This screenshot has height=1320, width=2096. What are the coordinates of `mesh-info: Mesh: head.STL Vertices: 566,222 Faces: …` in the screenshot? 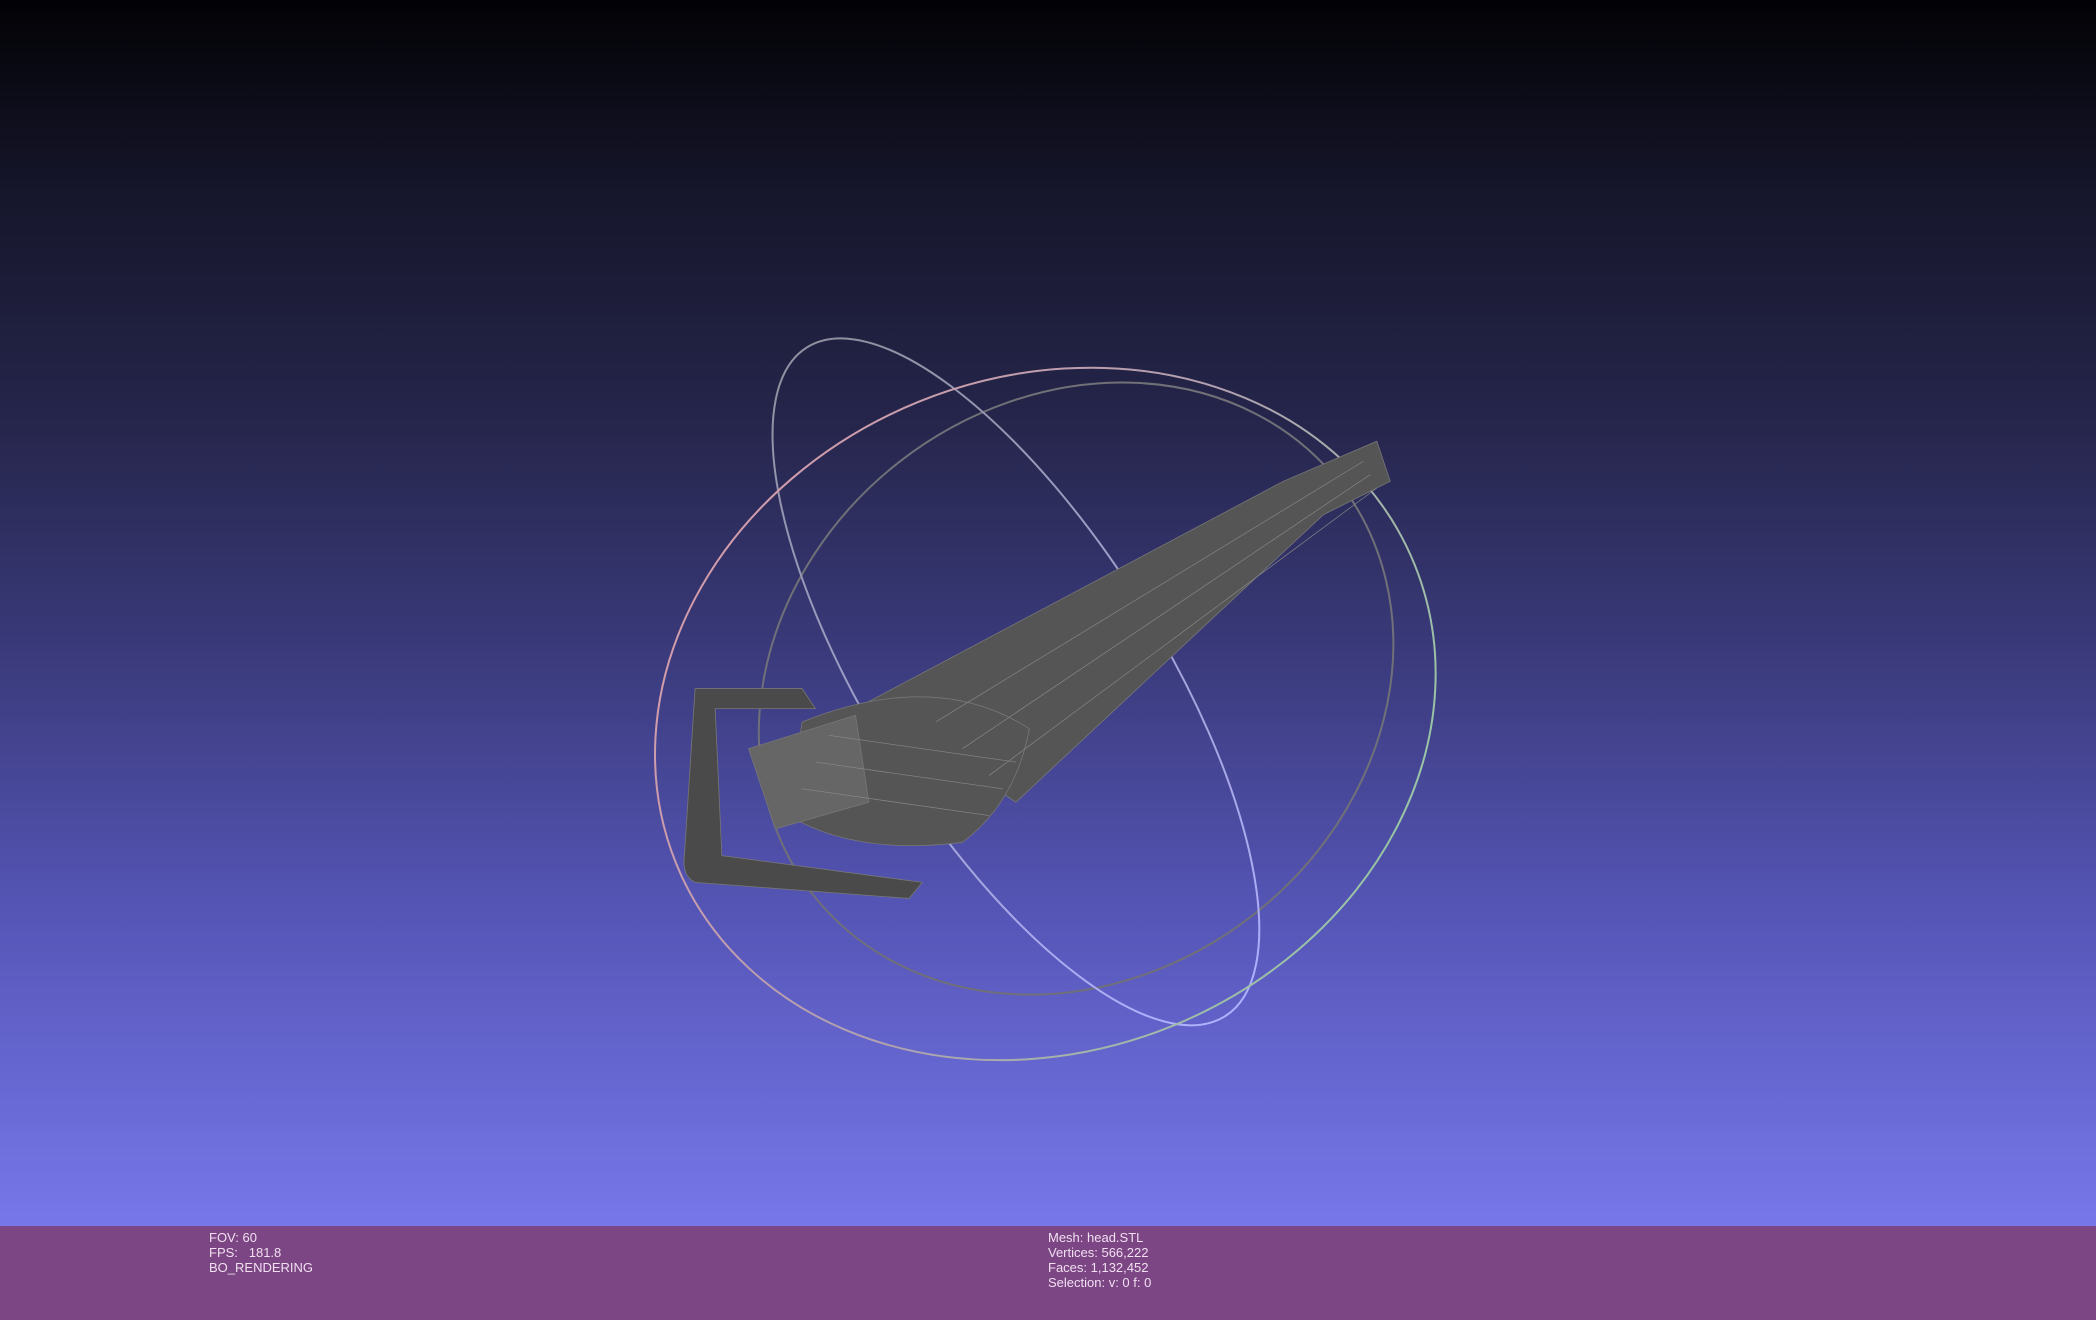 It's located at (1099, 1260).